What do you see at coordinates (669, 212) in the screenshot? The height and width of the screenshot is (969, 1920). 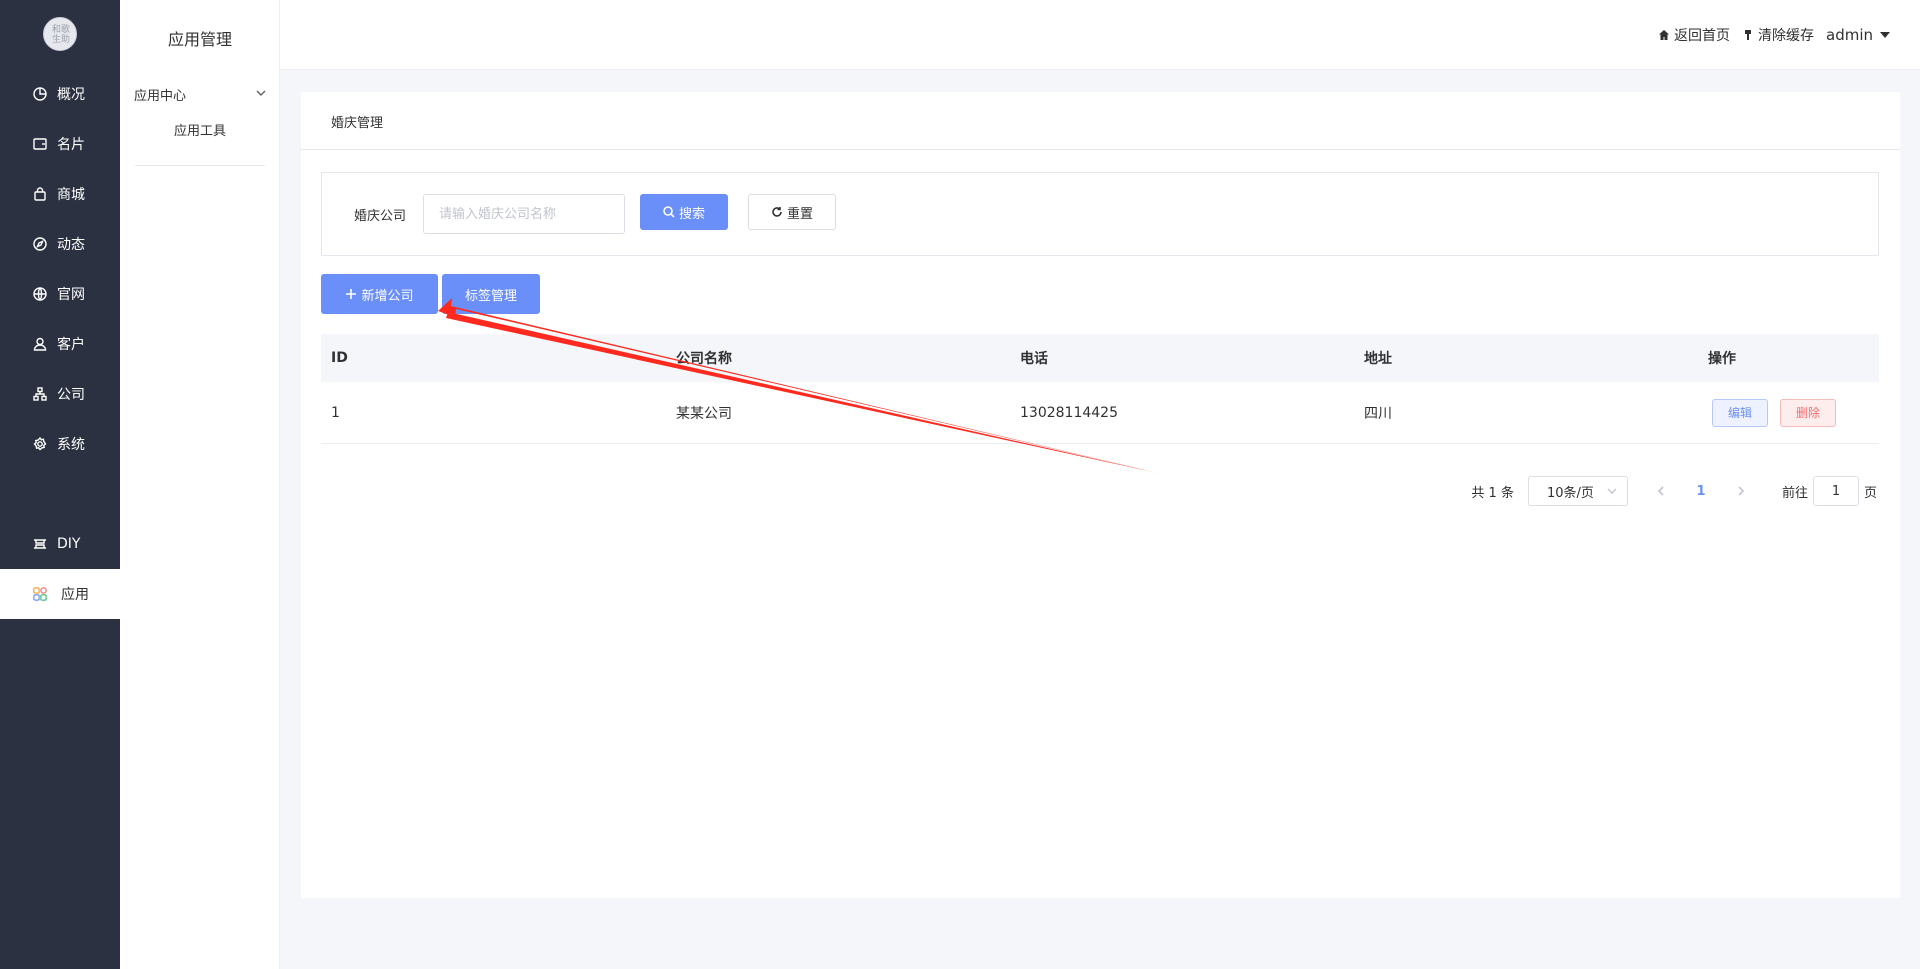 I see `search-icon` at bounding box center [669, 212].